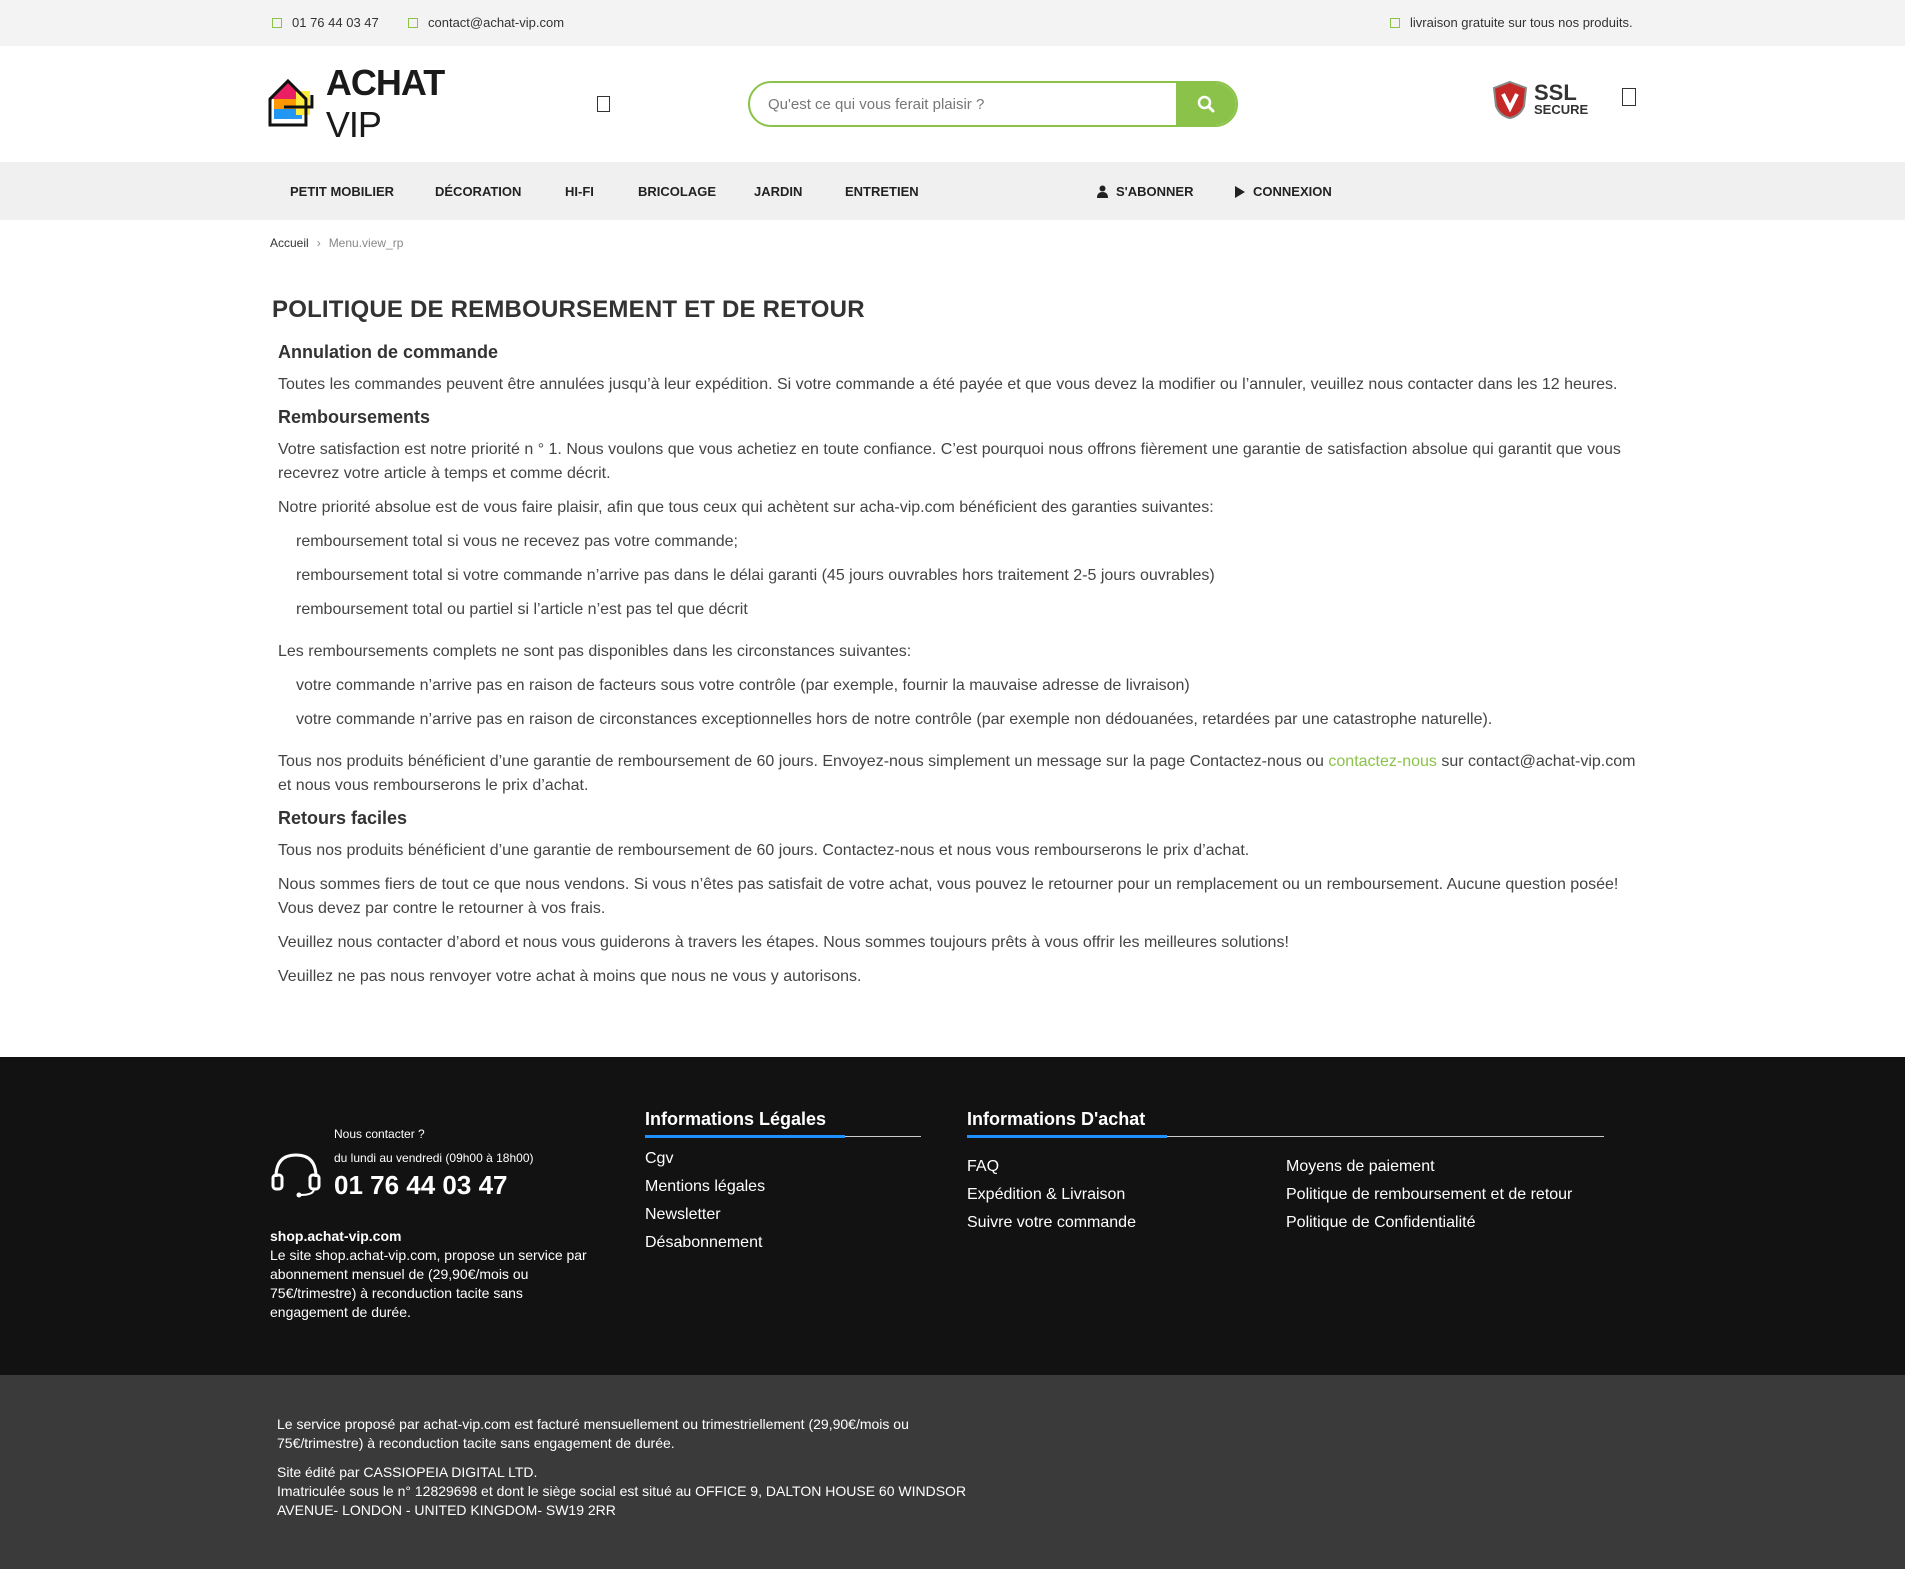 The height and width of the screenshot is (1569, 1905). Describe the element at coordinates (783, 1159) in the screenshot. I see `footer-link-cgv: Cgv` at that location.